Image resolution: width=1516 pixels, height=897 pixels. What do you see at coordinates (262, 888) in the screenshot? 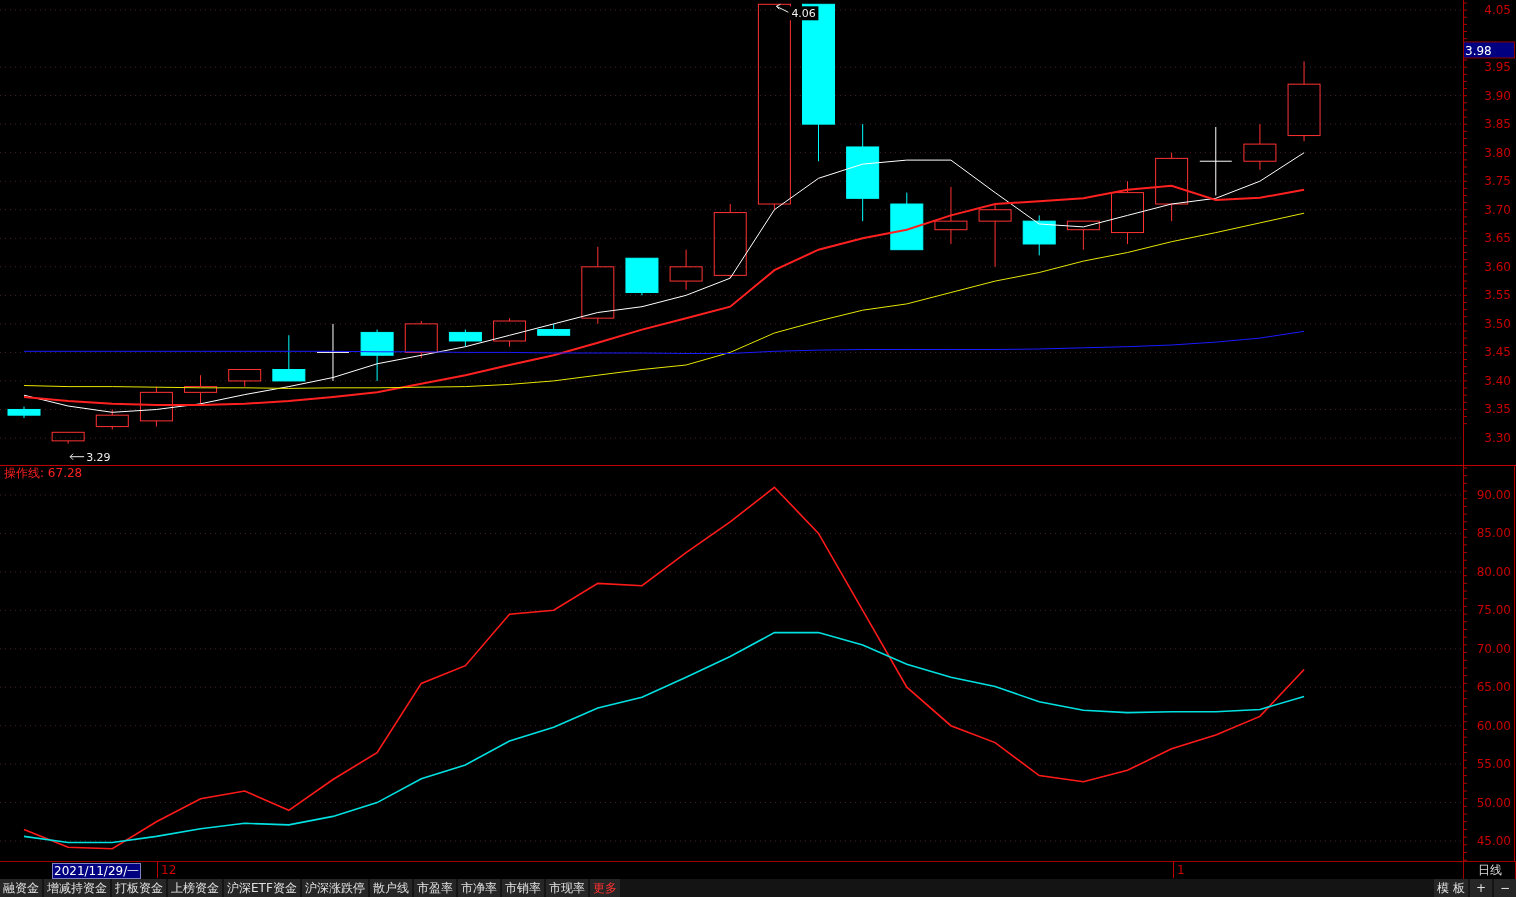
I see `tab: 沪深ETF资金` at bounding box center [262, 888].